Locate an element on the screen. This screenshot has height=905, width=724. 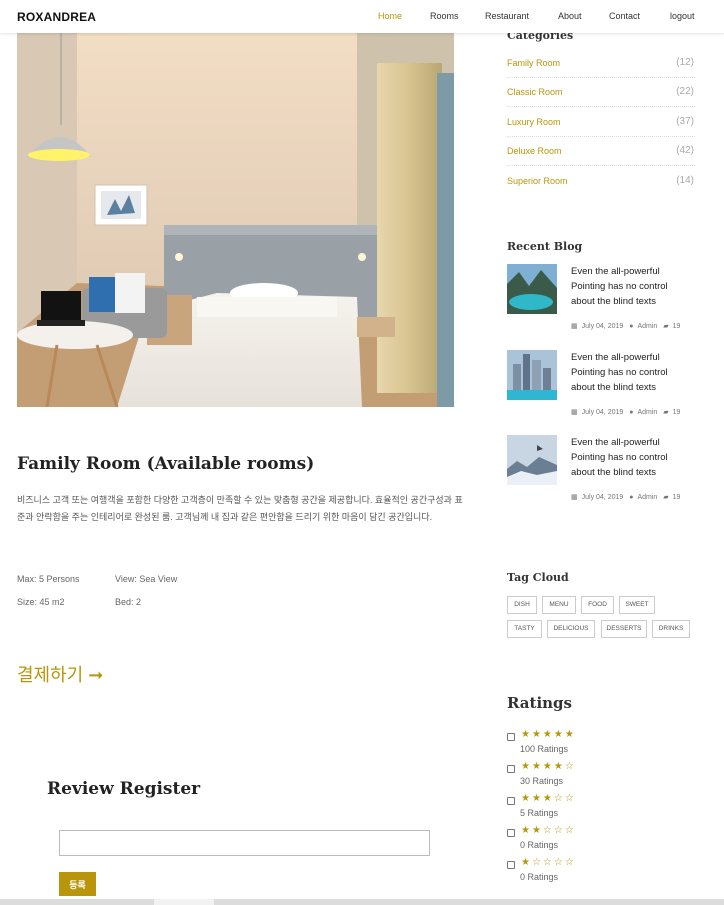
category-name: Classic Room is located at coordinates (535, 92).